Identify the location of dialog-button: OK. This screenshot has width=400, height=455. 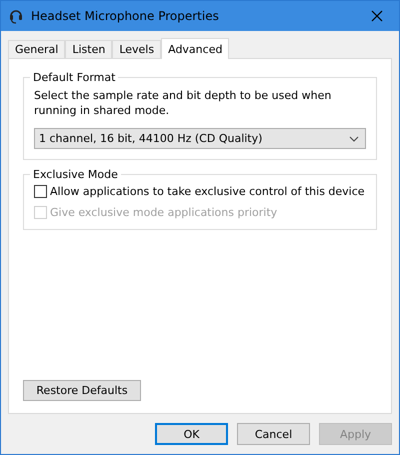
(191, 434).